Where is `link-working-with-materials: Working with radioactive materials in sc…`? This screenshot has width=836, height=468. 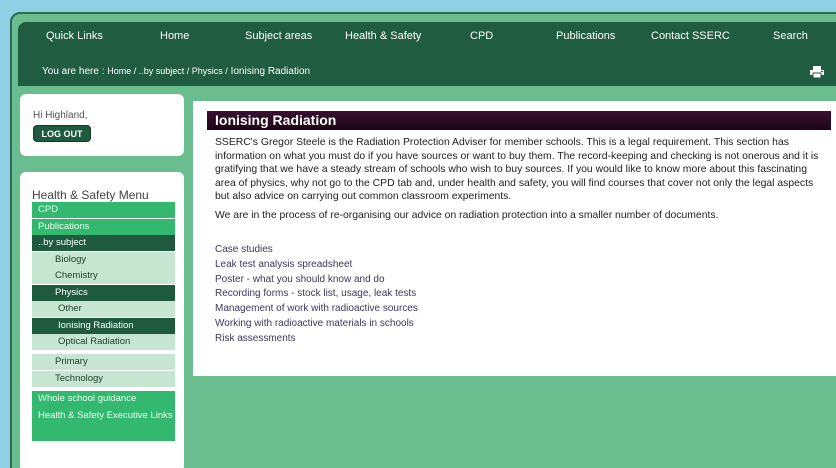 link-working-with-materials: Working with radioactive materials in sc… is located at coordinates (316, 324).